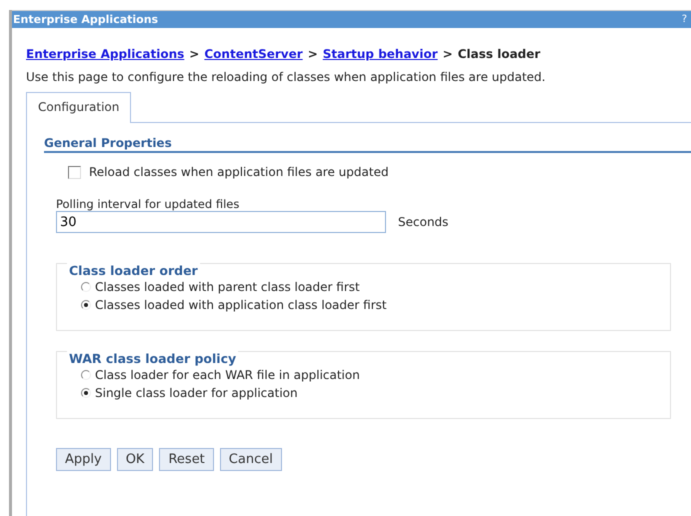  What do you see at coordinates (105, 54) in the screenshot?
I see `breadcrumb-link: Enterprise Applications` at bounding box center [105, 54].